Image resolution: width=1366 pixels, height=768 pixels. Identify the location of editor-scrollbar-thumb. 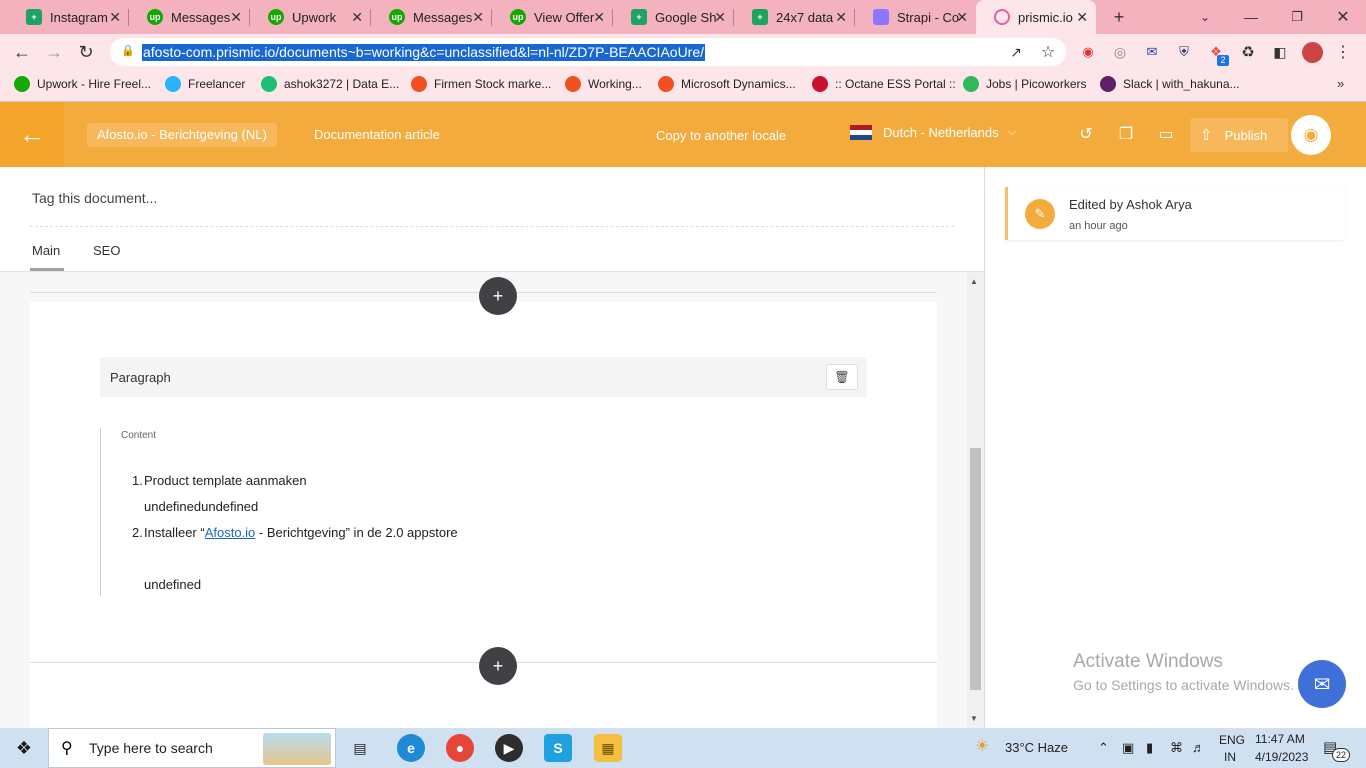
(975, 569).